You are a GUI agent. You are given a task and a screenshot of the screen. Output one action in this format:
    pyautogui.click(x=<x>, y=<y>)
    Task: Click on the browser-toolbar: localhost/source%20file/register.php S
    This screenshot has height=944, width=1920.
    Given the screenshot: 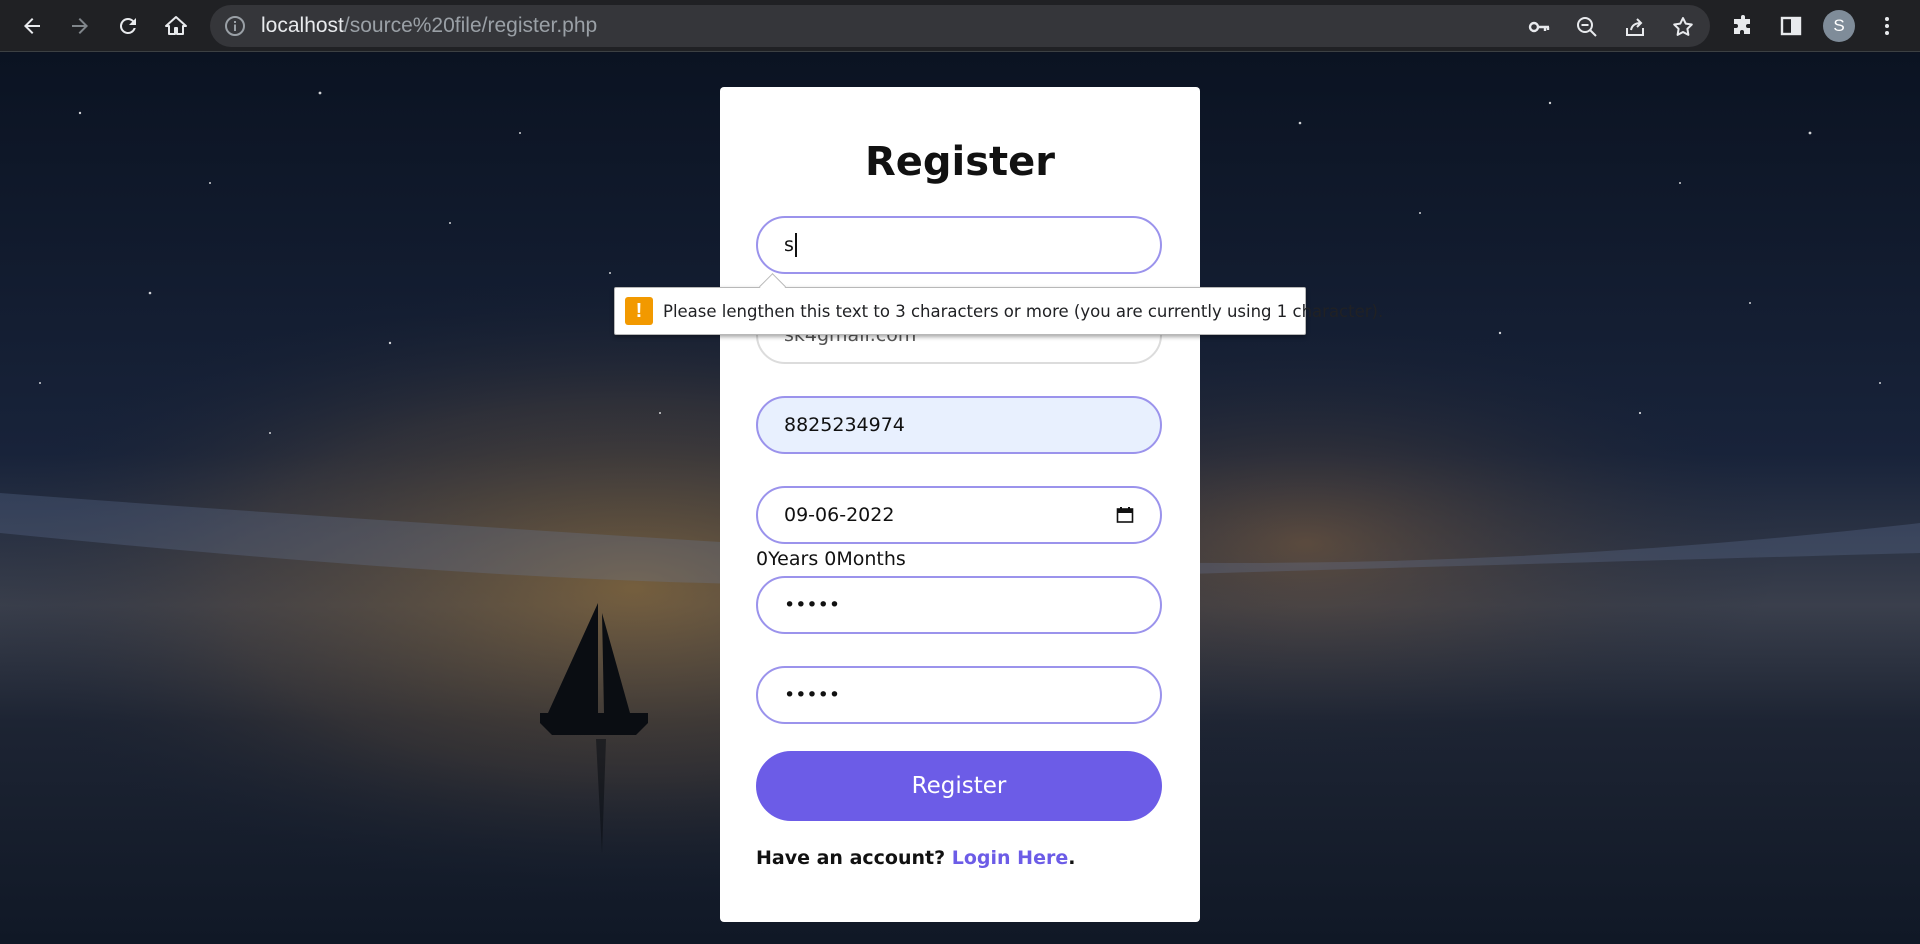 What is the action you would take?
    pyautogui.click(x=960, y=26)
    